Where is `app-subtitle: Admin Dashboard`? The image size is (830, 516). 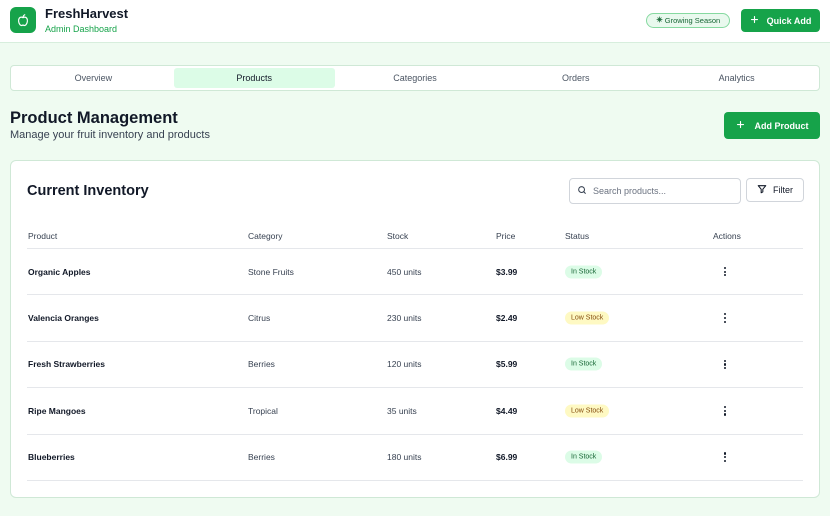
app-subtitle: Admin Dashboard is located at coordinates (81, 29).